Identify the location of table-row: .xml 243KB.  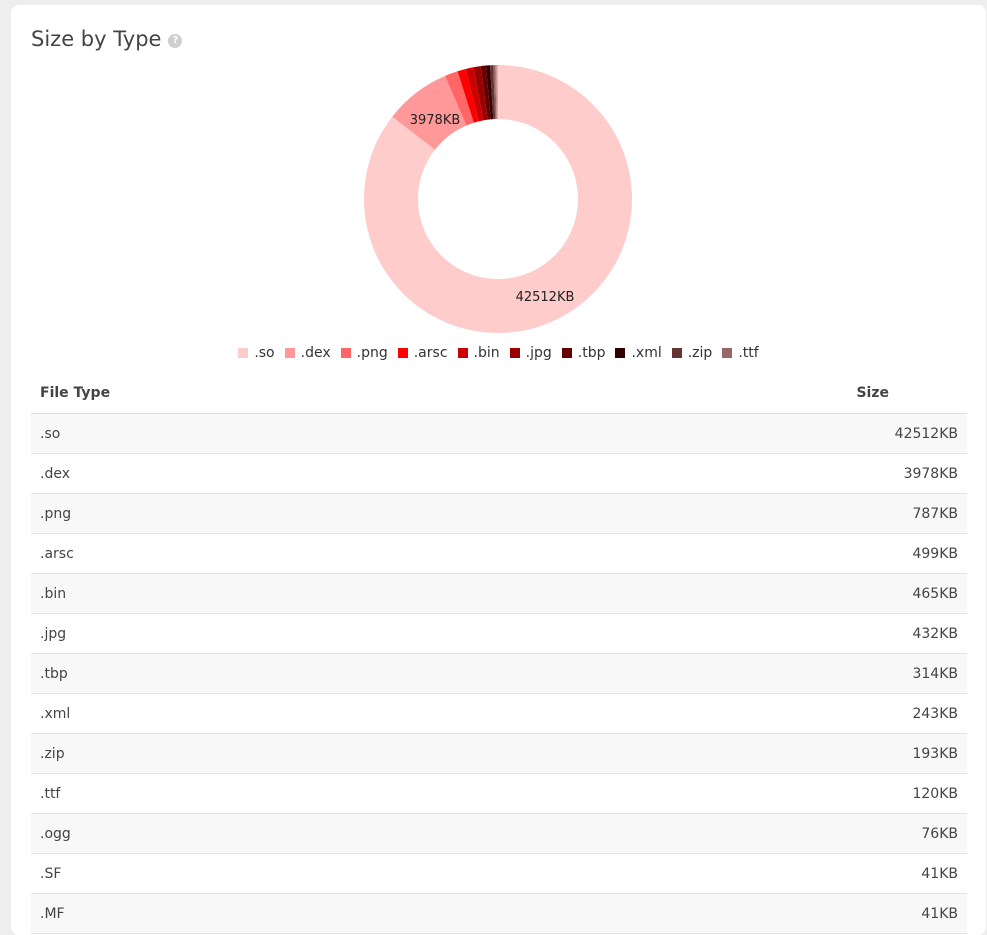
(499, 714).